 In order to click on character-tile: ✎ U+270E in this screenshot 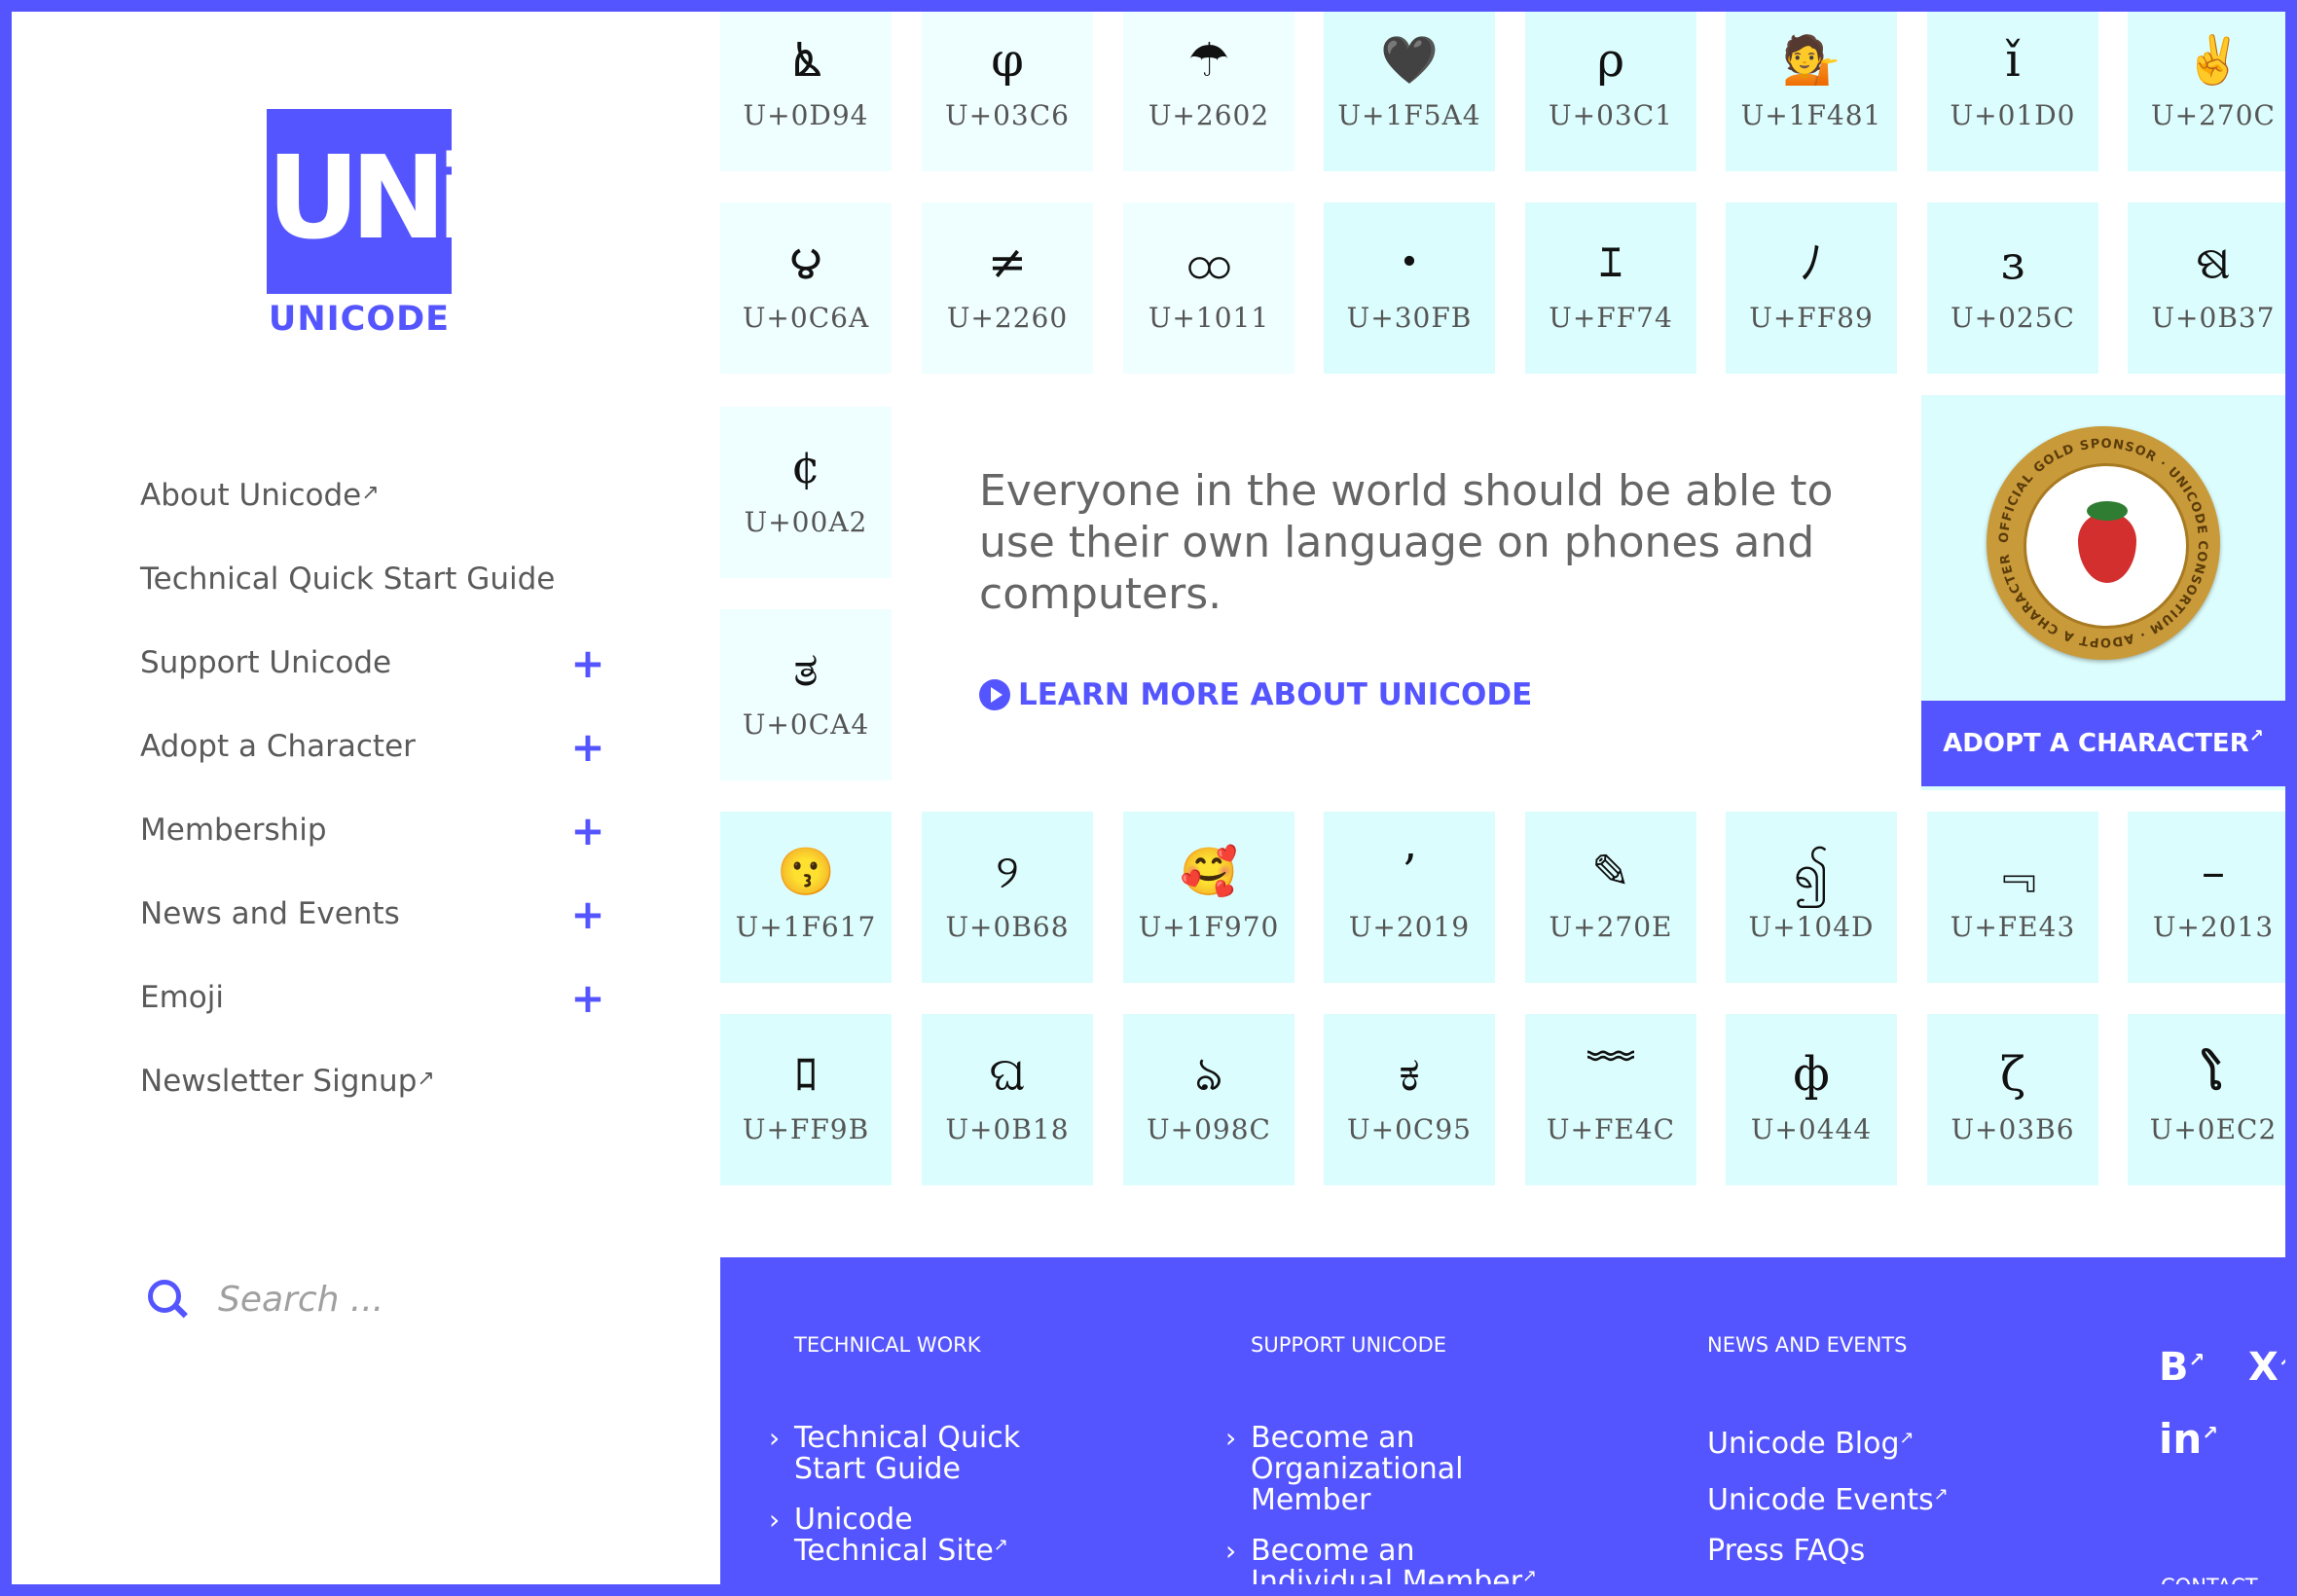, I will do `click(1611, 898)`.